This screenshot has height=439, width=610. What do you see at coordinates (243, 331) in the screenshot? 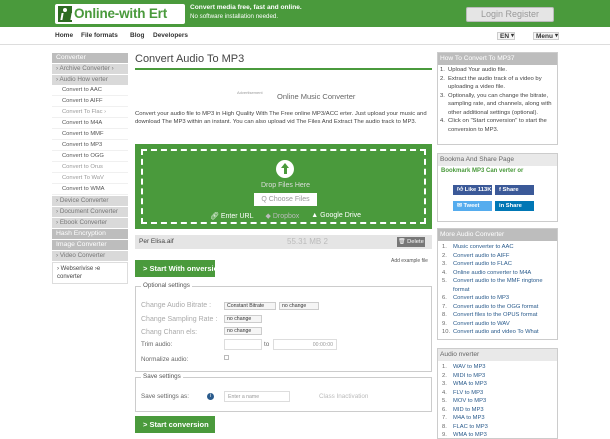
I see `channels-select: no change` at bounding box center [243, 331].